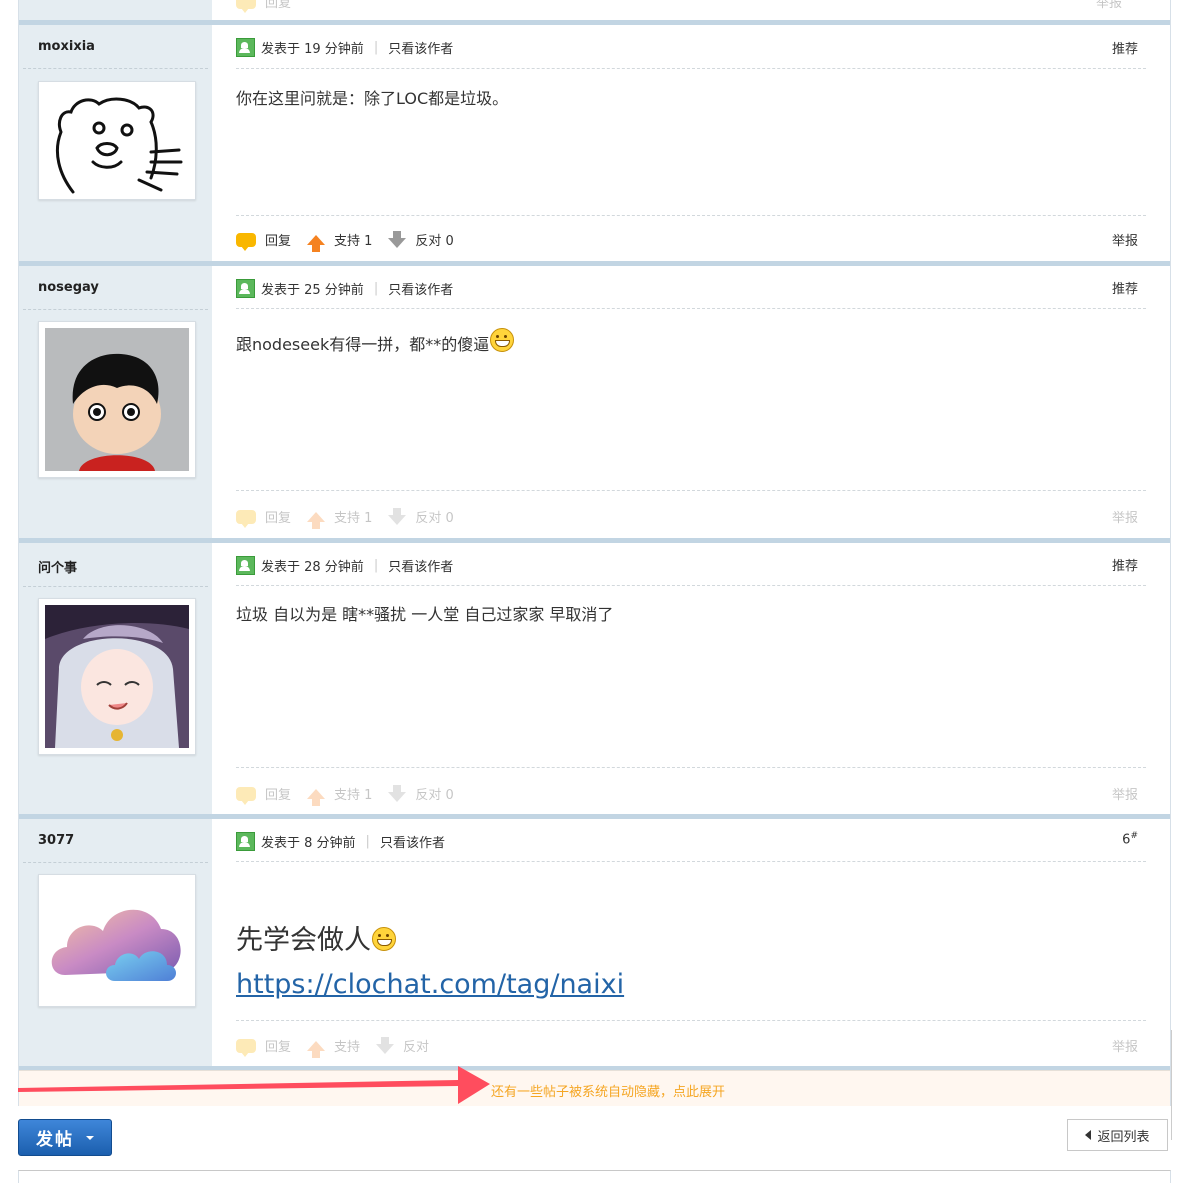 Image resolution: width=1177 pixels, height=1183 pixels. What do you see at coordinates (65, 1137) in the screenshot?
I see `new-post-button: 发帖` at bounding box center [65, 1137].